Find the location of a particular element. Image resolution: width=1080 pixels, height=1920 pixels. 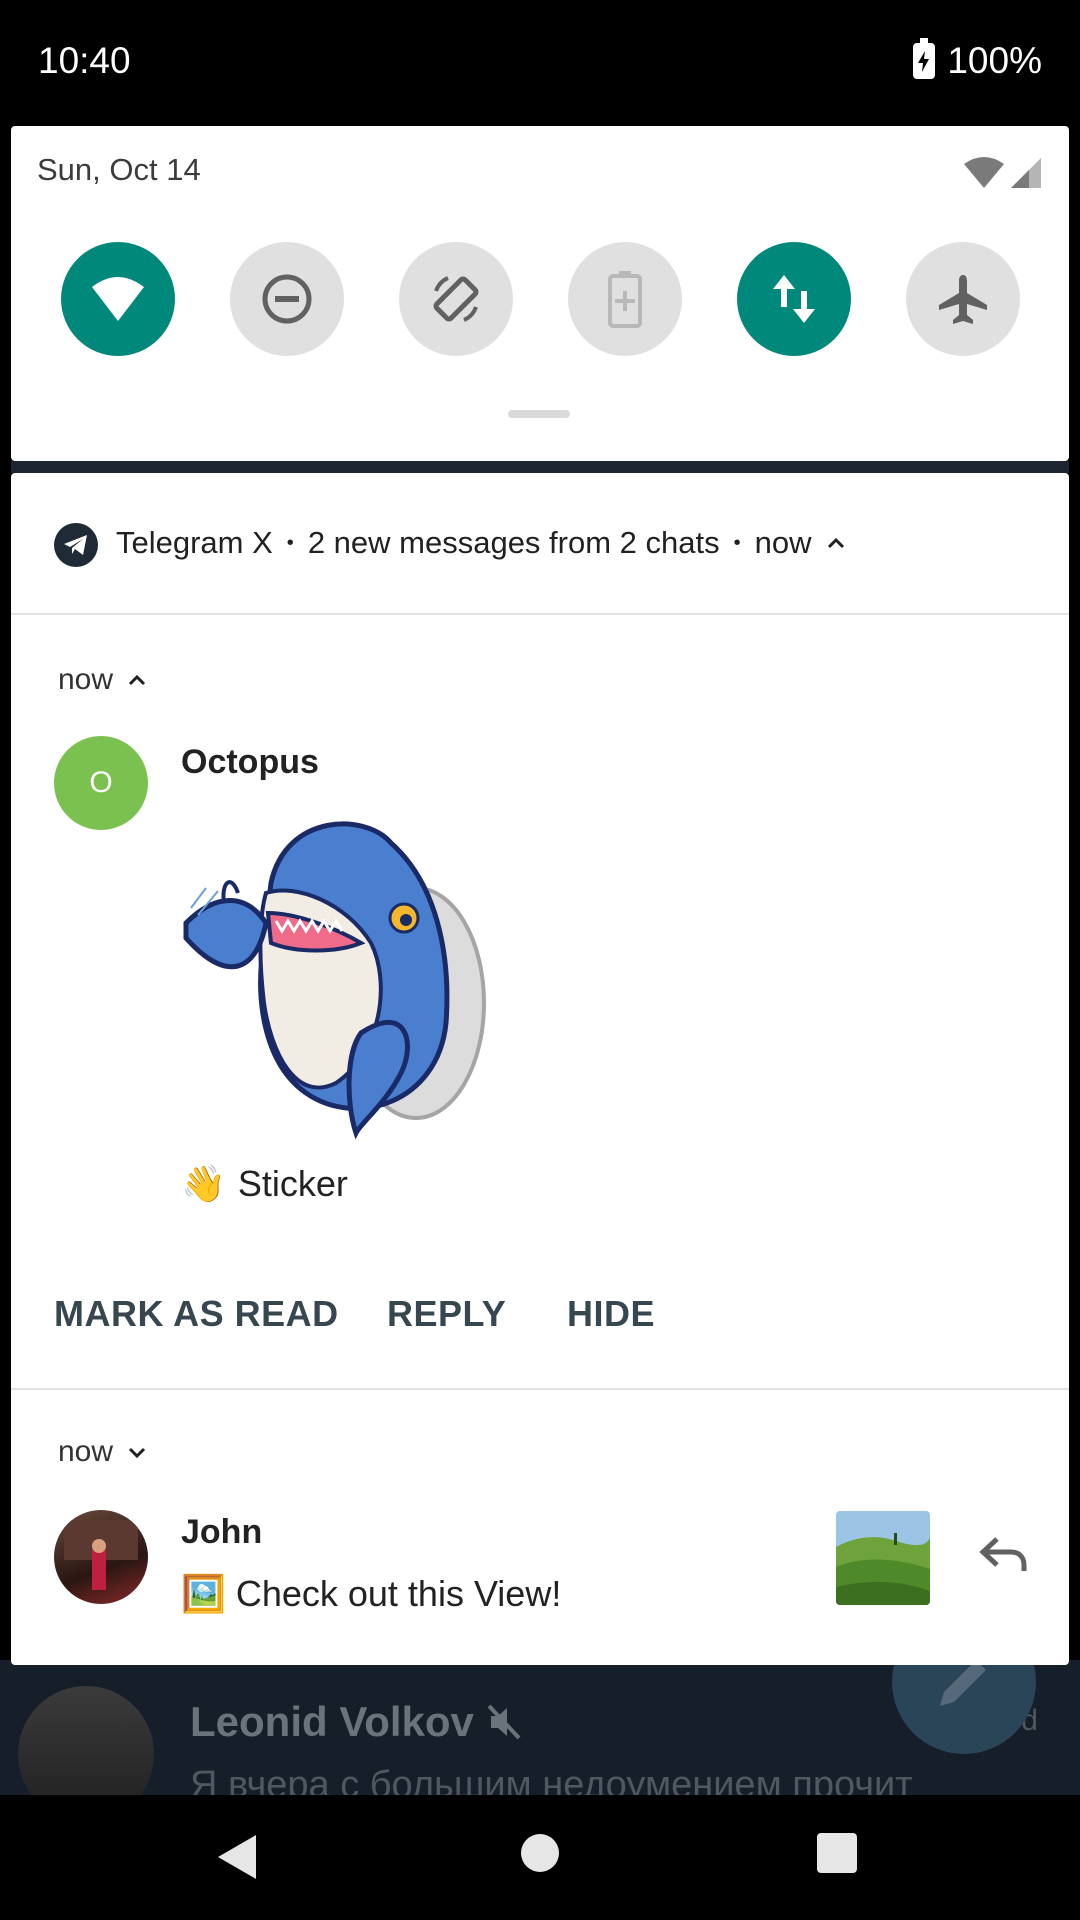

avatar is located at coordinates (101, 1557).